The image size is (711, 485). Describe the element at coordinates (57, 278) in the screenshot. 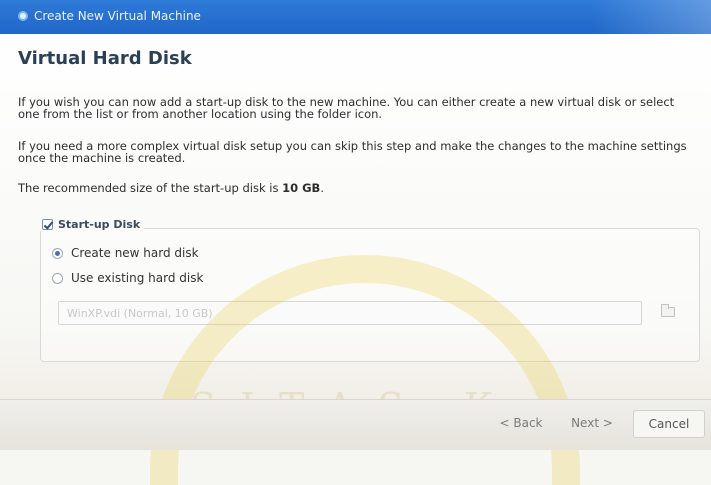

I see `radio-unselected-icon` at that location.